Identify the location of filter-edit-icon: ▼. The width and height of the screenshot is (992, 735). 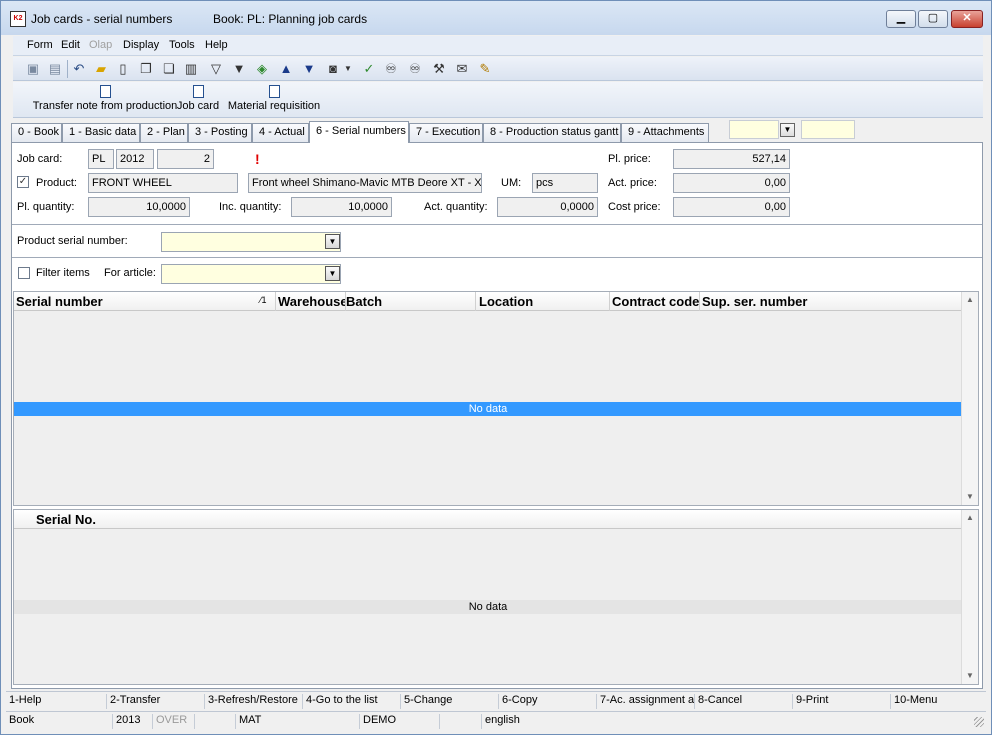
(239, 69).